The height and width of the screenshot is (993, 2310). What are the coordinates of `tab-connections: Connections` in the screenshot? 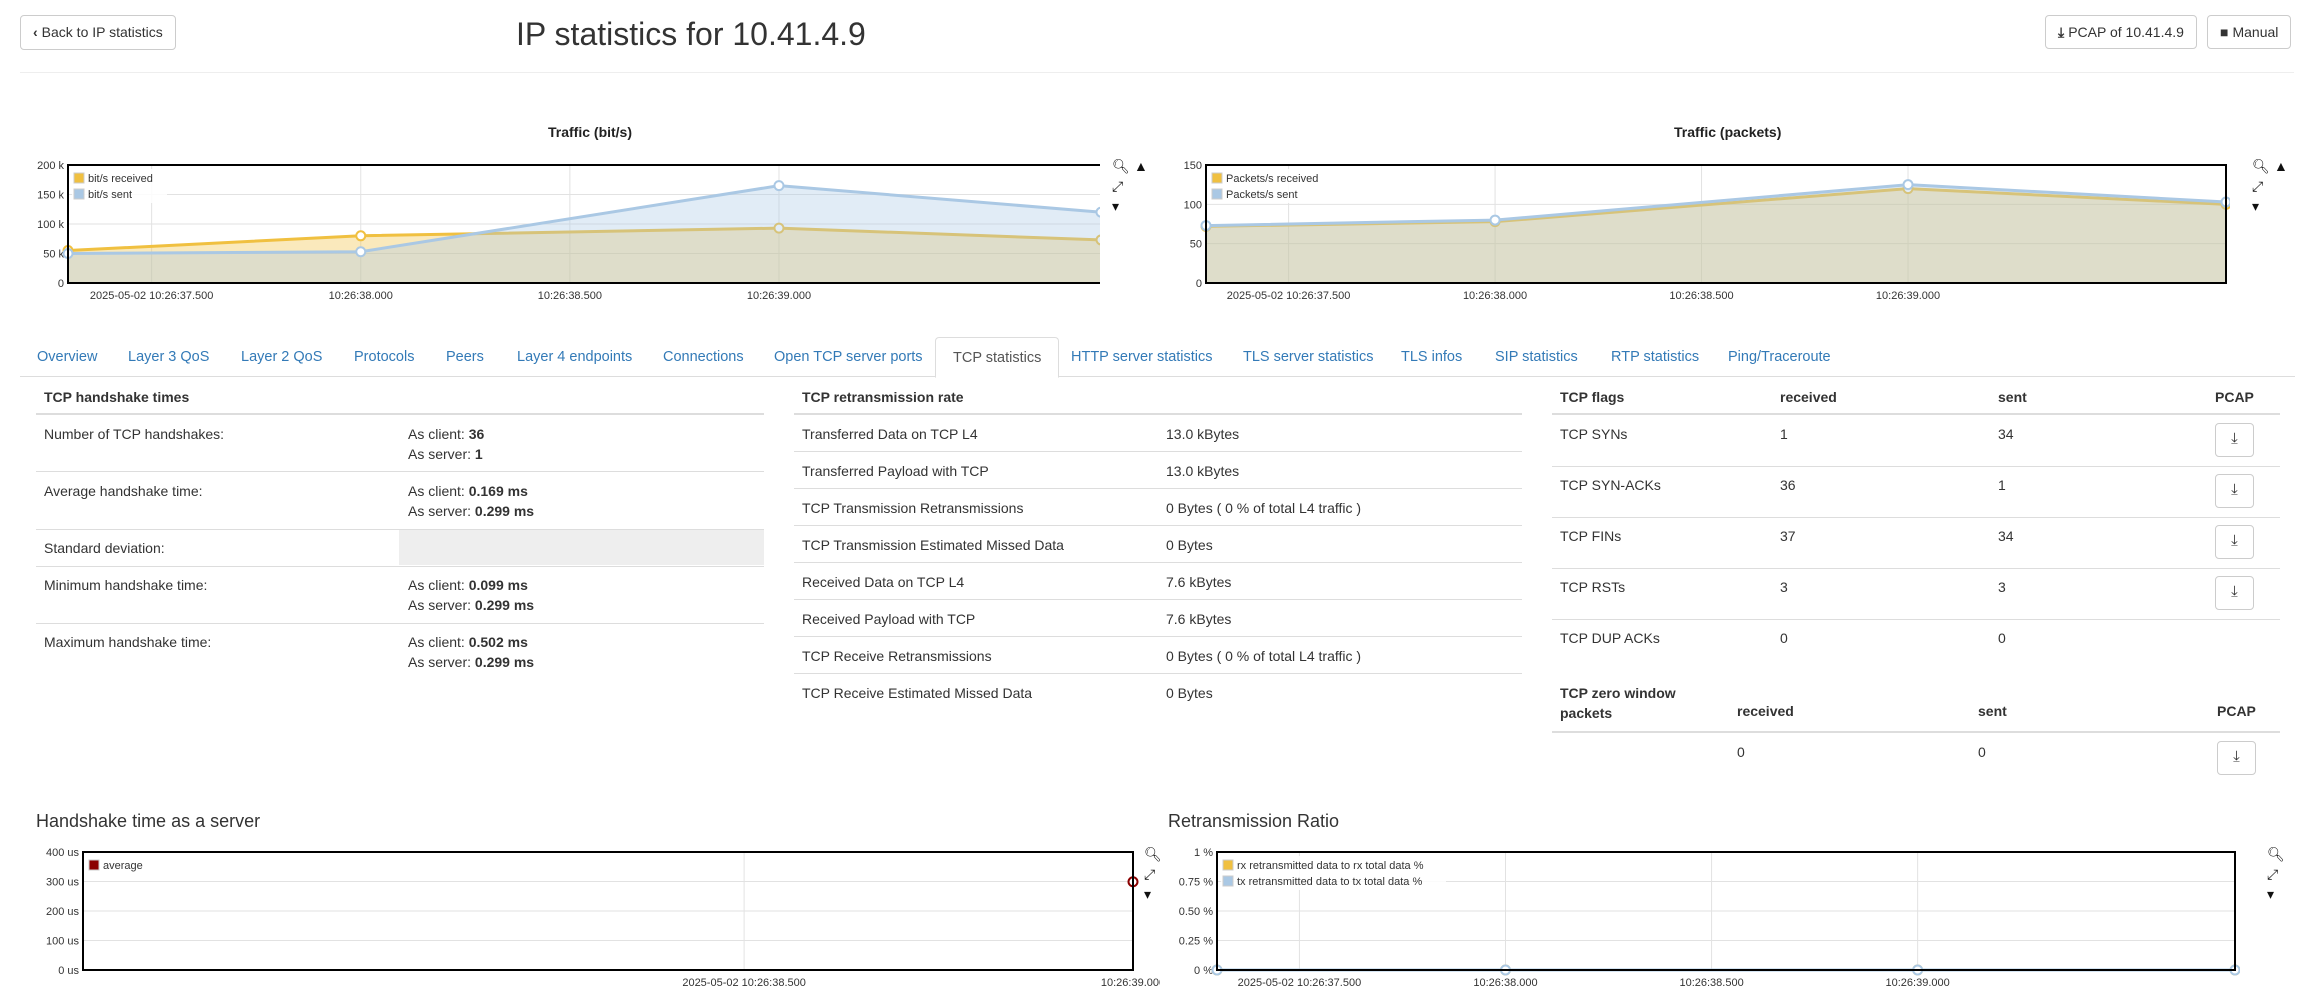 It's located at (703, 357).